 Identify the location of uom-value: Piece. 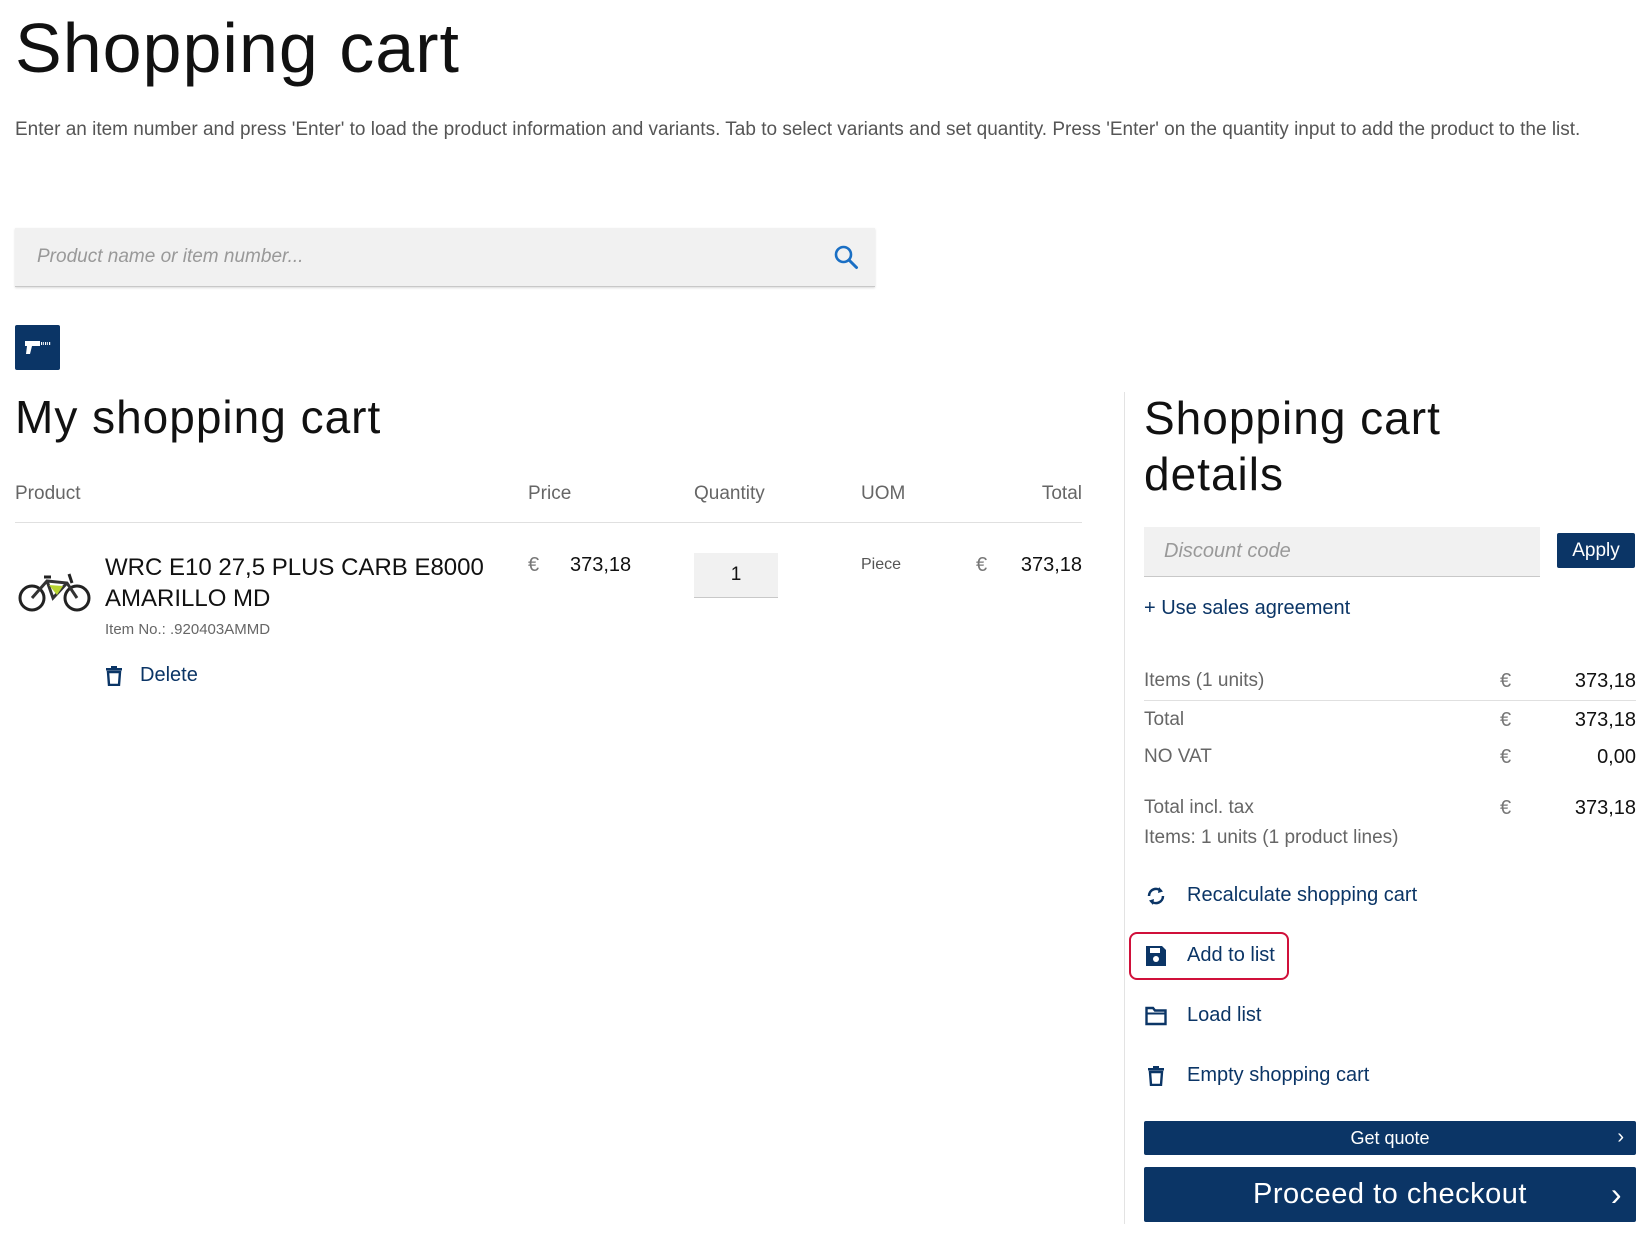
(881, 564).